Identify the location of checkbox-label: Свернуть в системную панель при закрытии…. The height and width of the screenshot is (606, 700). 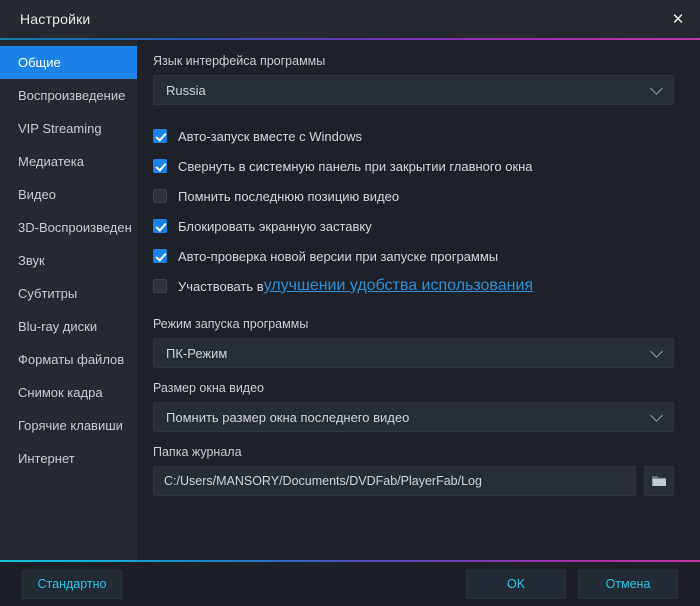
(355, 166).